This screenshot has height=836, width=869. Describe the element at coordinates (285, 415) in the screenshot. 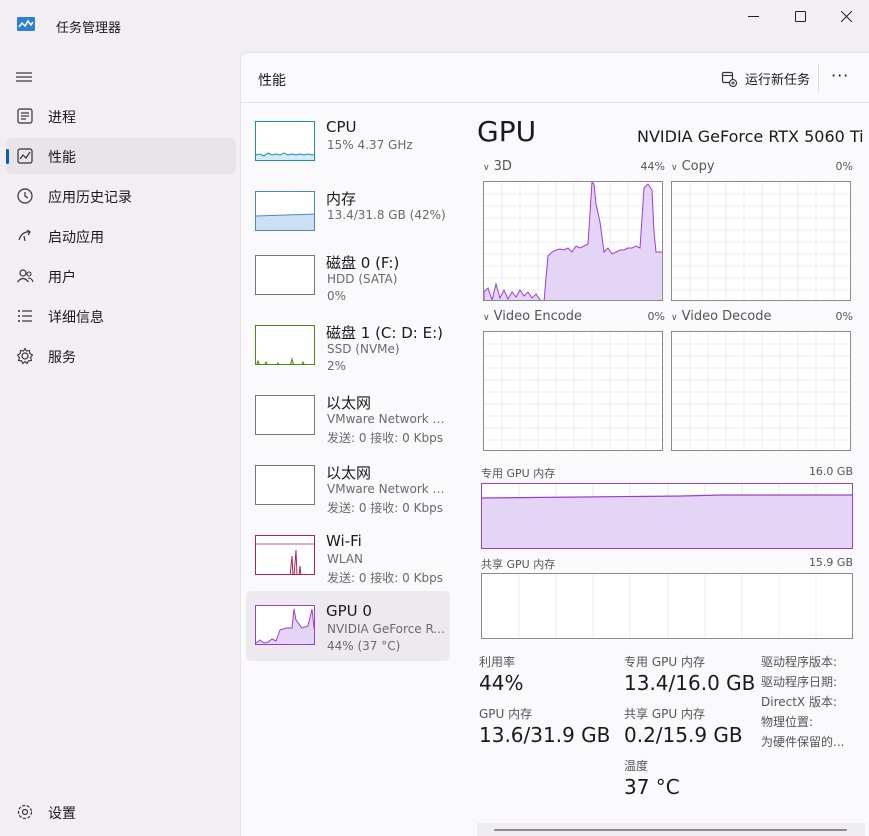

I see `ethernet1-thumbnail-graph` at that location.